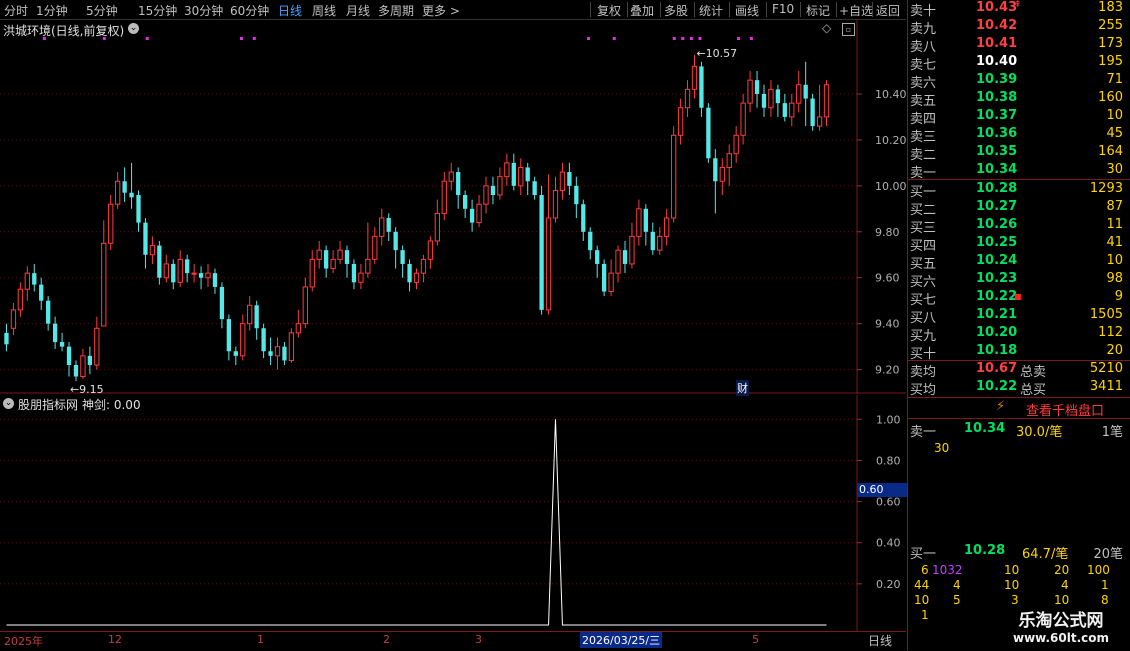  Describe the element at coordinates (1019, 298) in the screenshot. I see `bid-level-row: 买七 10.22 9 ■` at that location.